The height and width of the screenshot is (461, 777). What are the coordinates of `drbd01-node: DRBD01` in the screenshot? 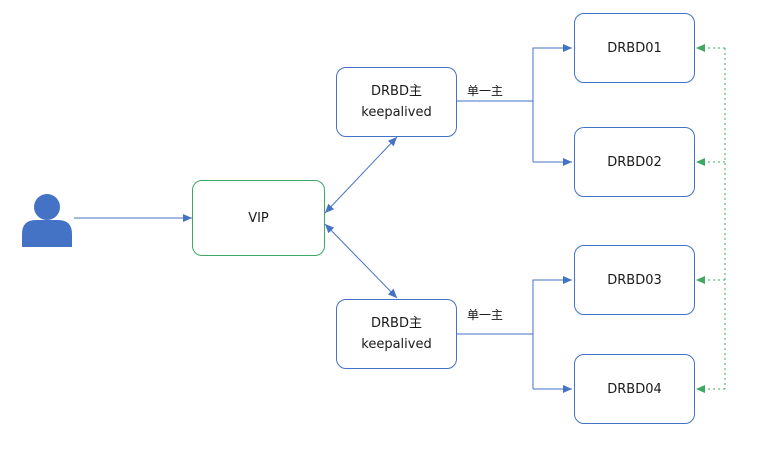 It's located at (634, 48).